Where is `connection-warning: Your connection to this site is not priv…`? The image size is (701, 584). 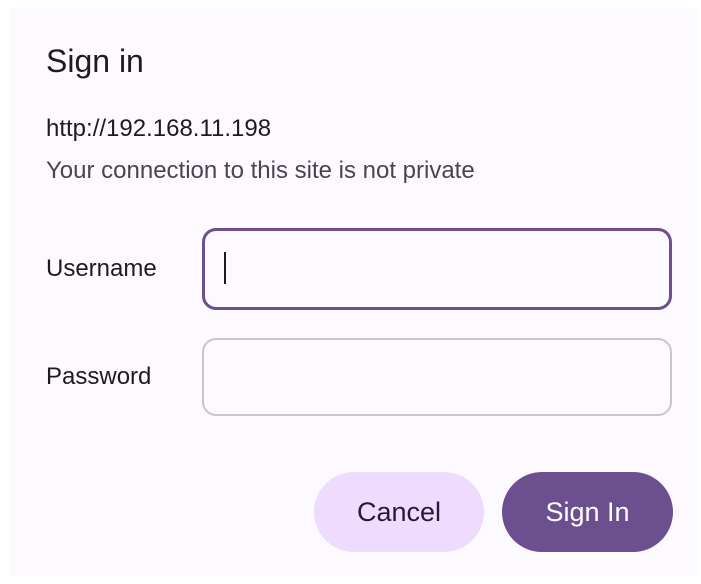 connection-warning: Your connection to this site is not priv… is located at coordinates (260, 170).